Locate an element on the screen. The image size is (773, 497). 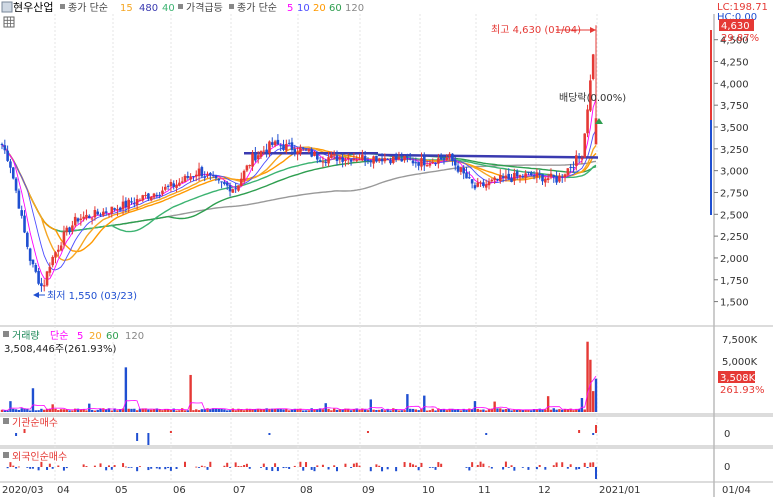
surge-settings-icon is located at coordinates (180, 6).